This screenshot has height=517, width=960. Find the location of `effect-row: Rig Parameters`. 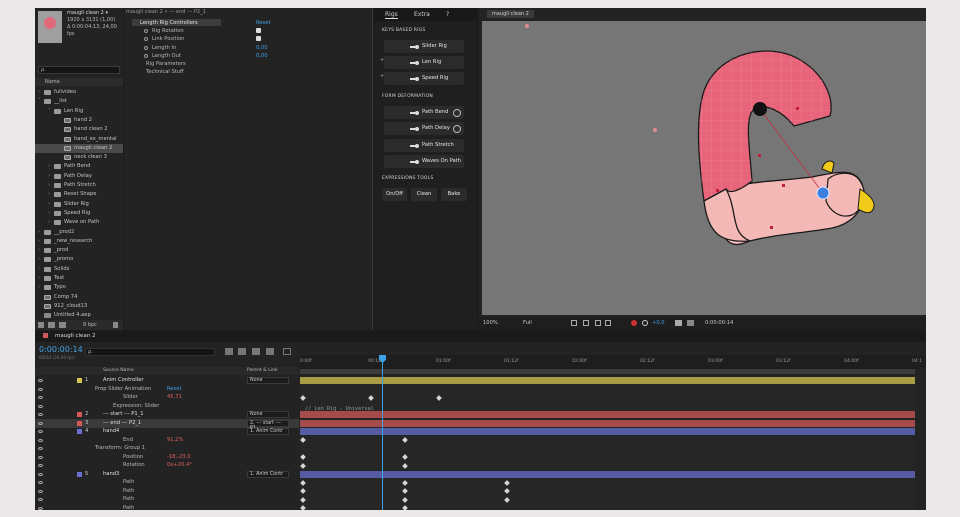

effect-row: Rig Parameters is located at coordinates (248, 64).